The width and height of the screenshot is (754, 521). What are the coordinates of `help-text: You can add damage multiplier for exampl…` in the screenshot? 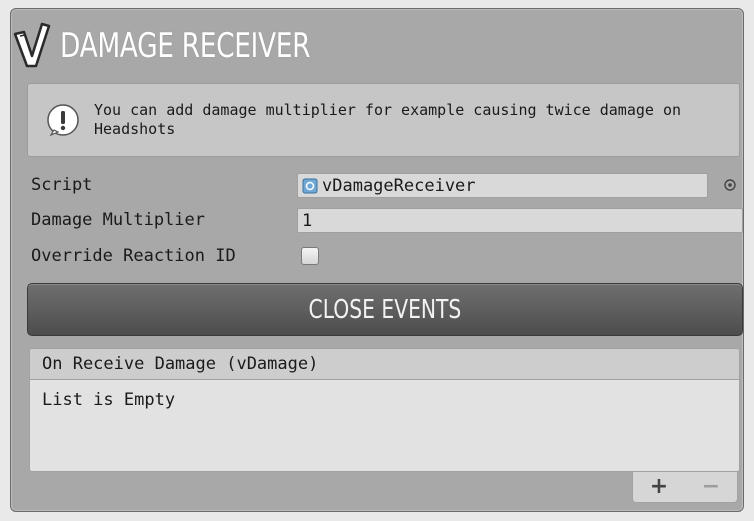 It's located at (387, 119).